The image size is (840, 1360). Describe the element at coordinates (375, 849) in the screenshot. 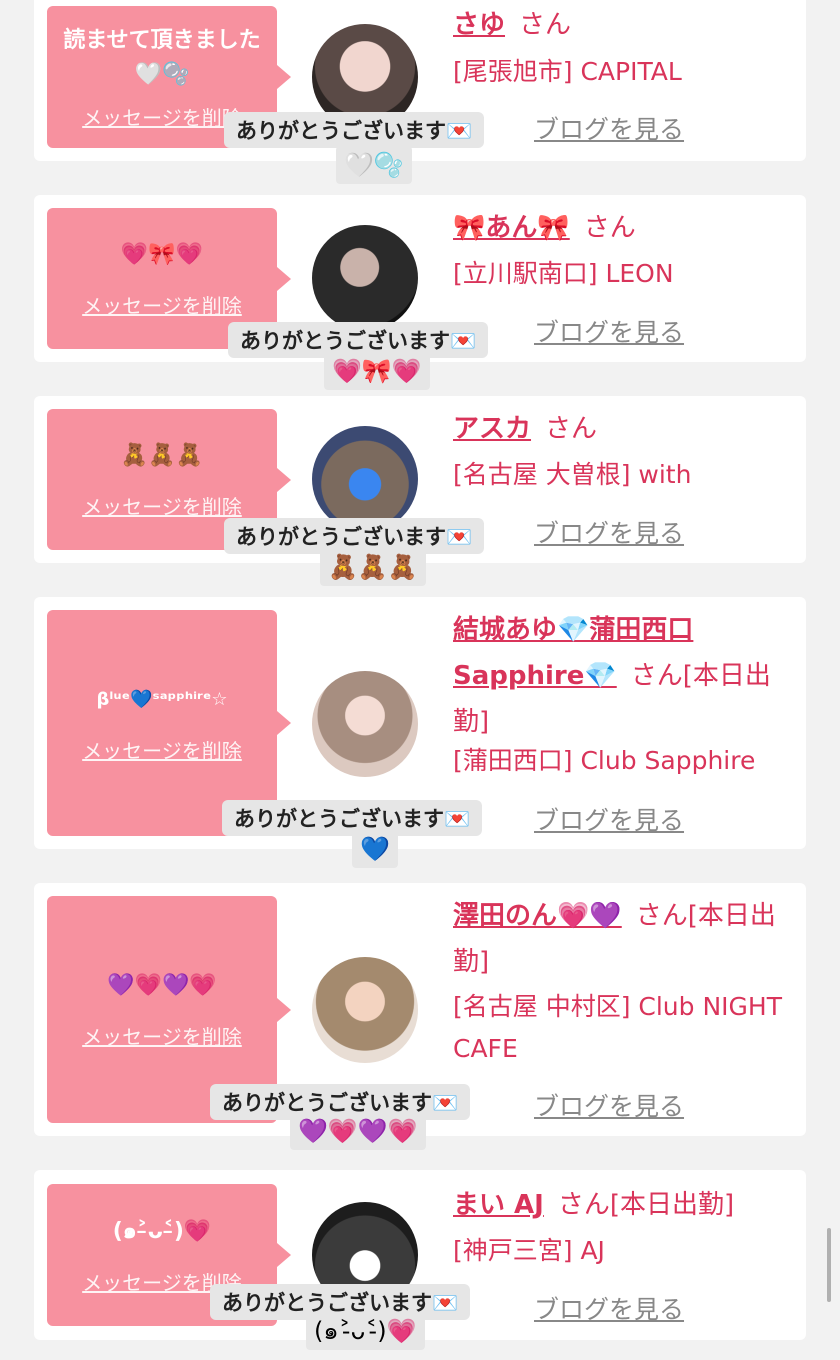

I see `thanks-reply-emoji: 💙` at that location.